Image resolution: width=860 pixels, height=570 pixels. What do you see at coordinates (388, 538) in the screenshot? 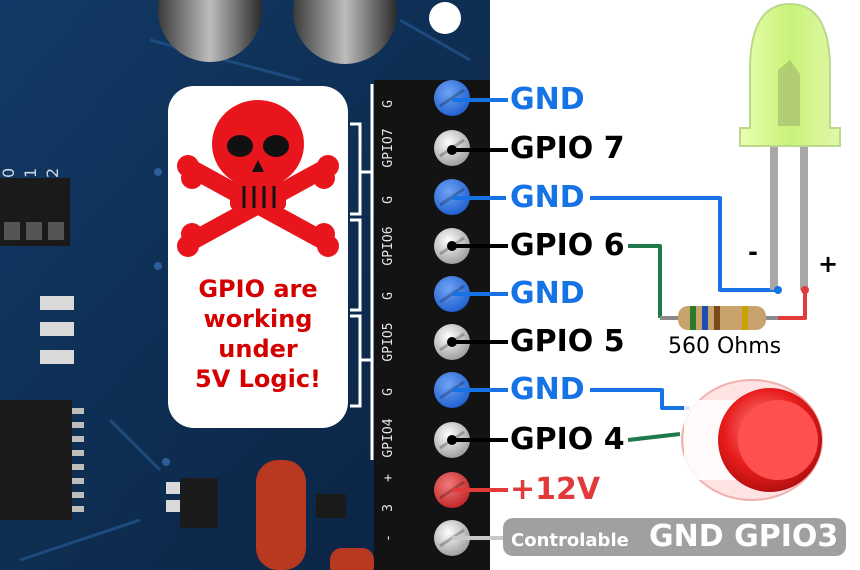
I see `silkscreen-label: -` at bounding box center [388, 538].